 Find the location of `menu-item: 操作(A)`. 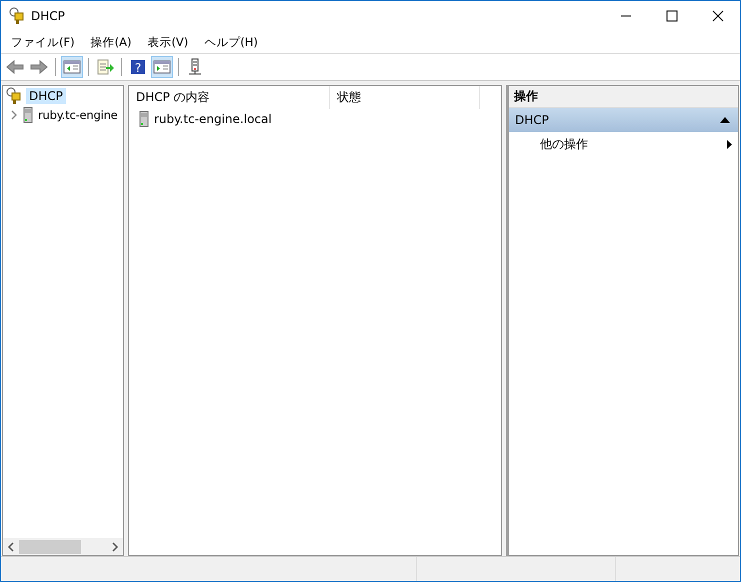

menu-item: 操作(A) is located at coordinates (111, 42).